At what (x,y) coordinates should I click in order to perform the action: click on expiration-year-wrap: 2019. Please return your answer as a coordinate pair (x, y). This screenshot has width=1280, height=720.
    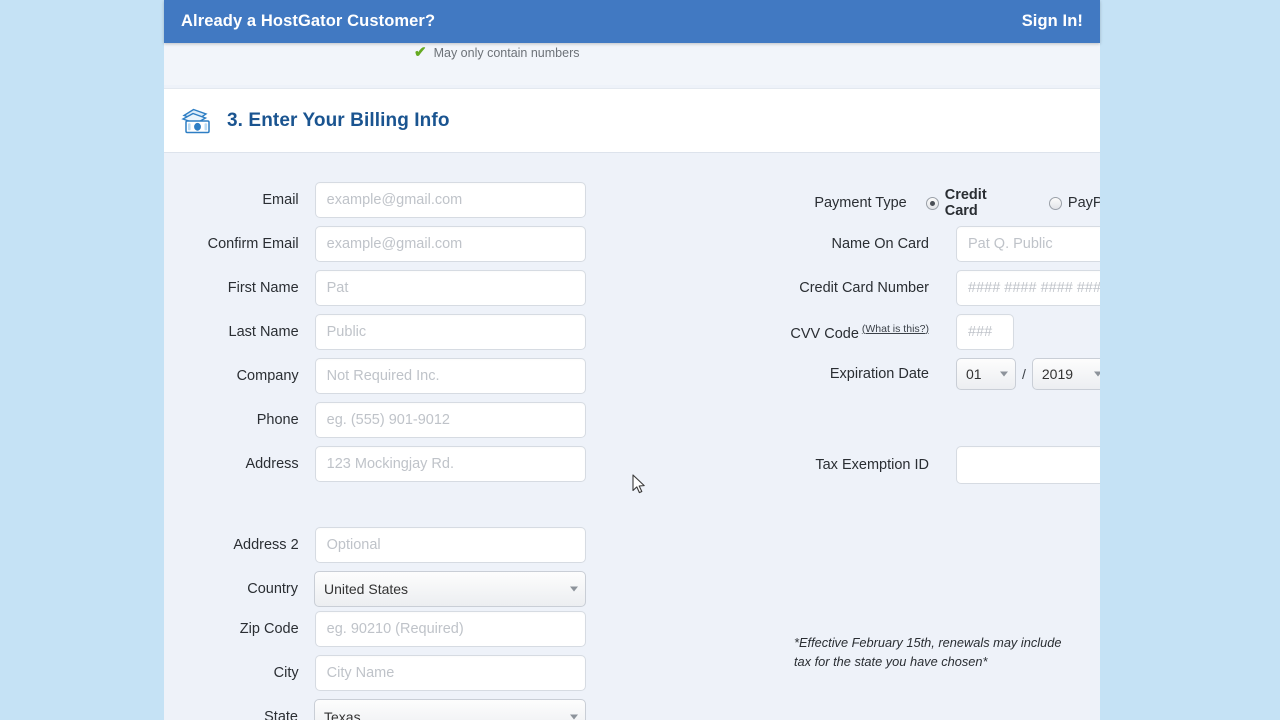
    Looking at the image, I should click on (1065, 374).